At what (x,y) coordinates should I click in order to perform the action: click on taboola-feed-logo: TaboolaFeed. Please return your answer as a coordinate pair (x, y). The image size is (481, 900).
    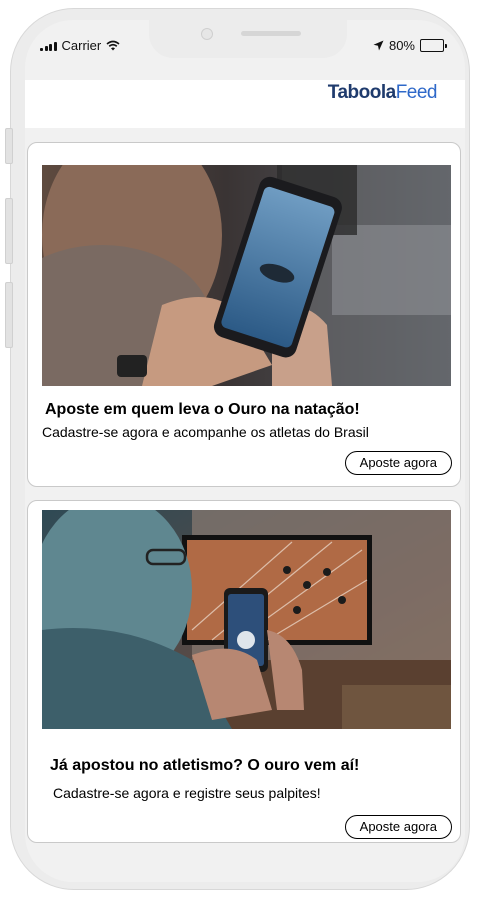
    Looking at the image, I should click on (382, 93).